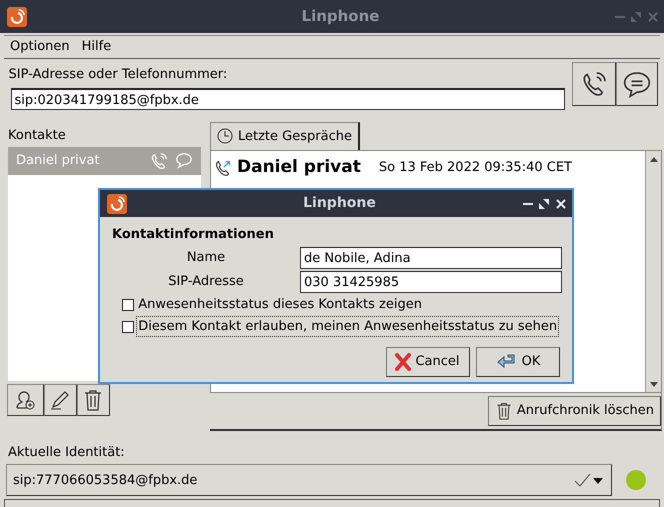 The width and height of the screenshot is (664, 507). I want to click on cancel-button: Cancel, so click(428, 361).